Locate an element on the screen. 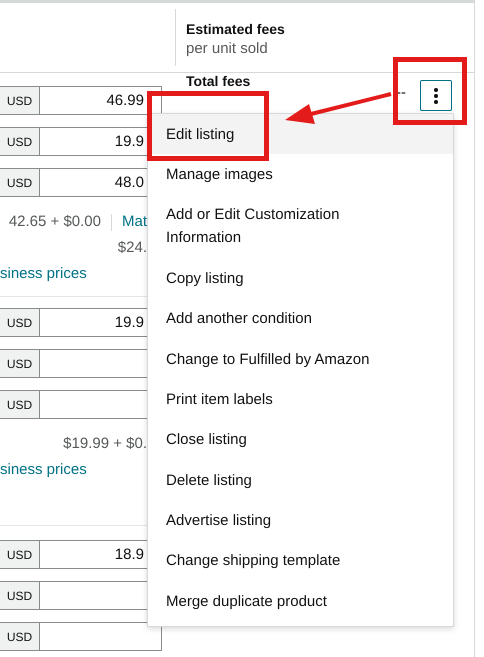 Image resolution: width=484 pixels, height=657 pixels. menu-item: Print item labels is located at coordinates (300, 399).